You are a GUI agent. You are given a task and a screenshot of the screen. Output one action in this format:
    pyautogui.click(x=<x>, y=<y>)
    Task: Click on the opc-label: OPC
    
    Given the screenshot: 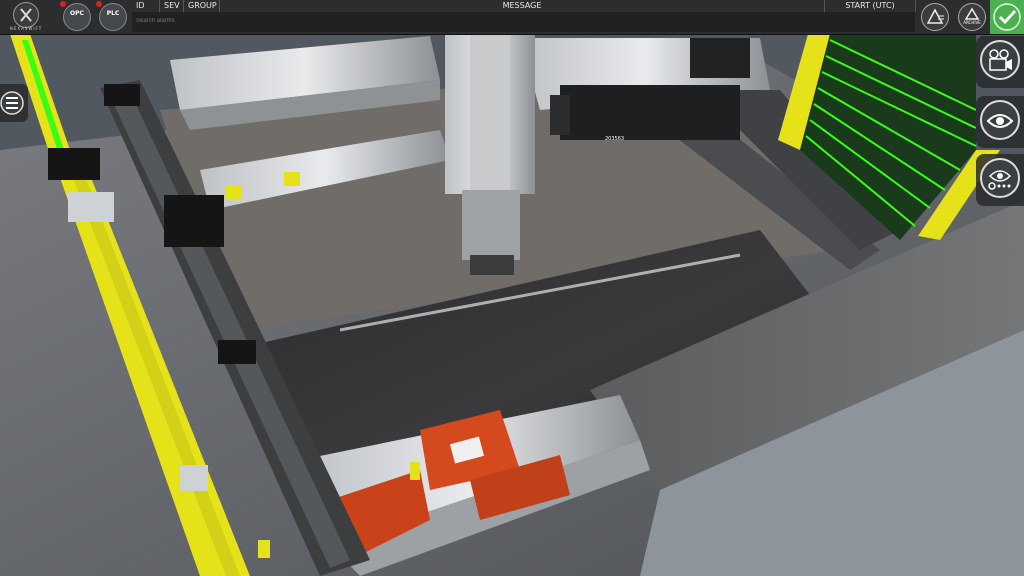 What is the action you would take?
    pyautogui.click(x=77, y=13)
    